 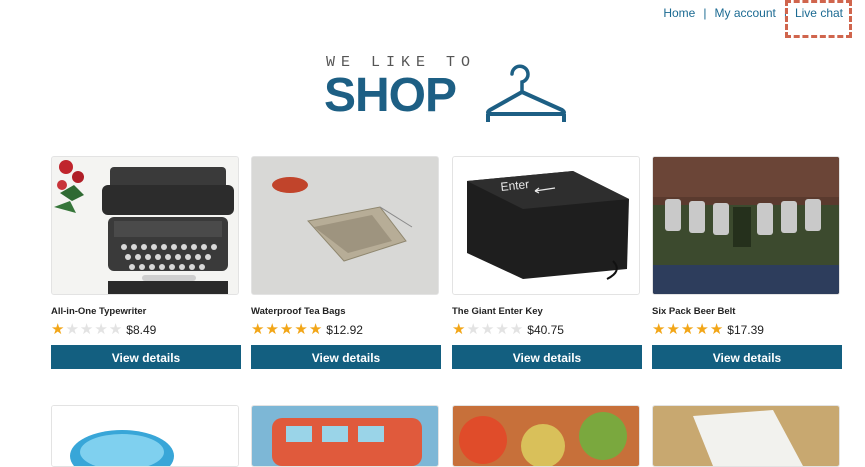 I want to click on product-title: All-in-One Typewriter, so click(x=146, y=312).